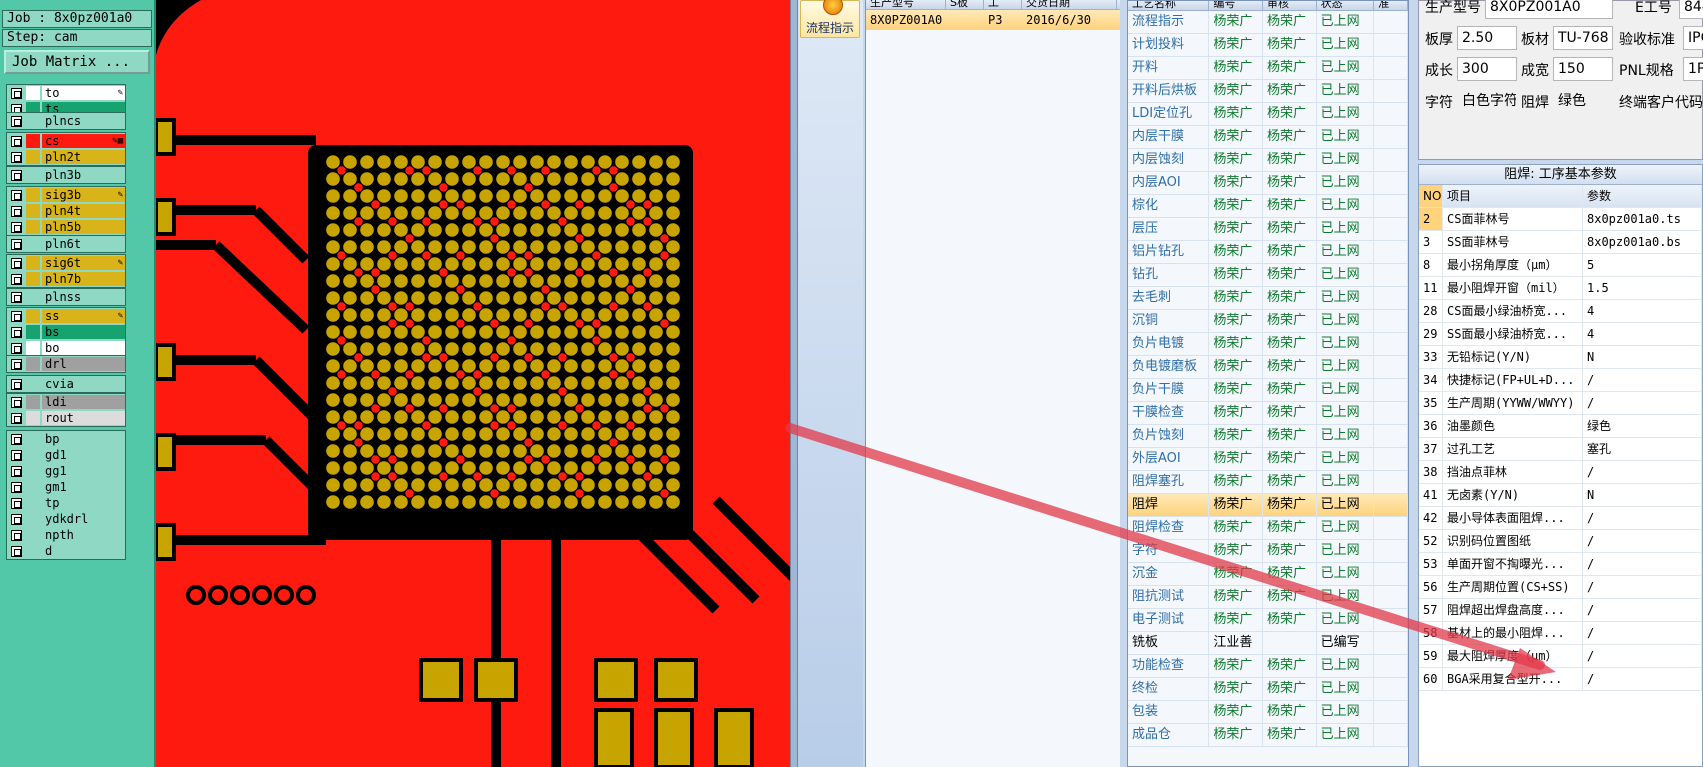  Describe the element at coordinates (1268, 689) in the screenshot. I see `process-row: 终检 杨荣广 杨荣广 已上网` at that location.